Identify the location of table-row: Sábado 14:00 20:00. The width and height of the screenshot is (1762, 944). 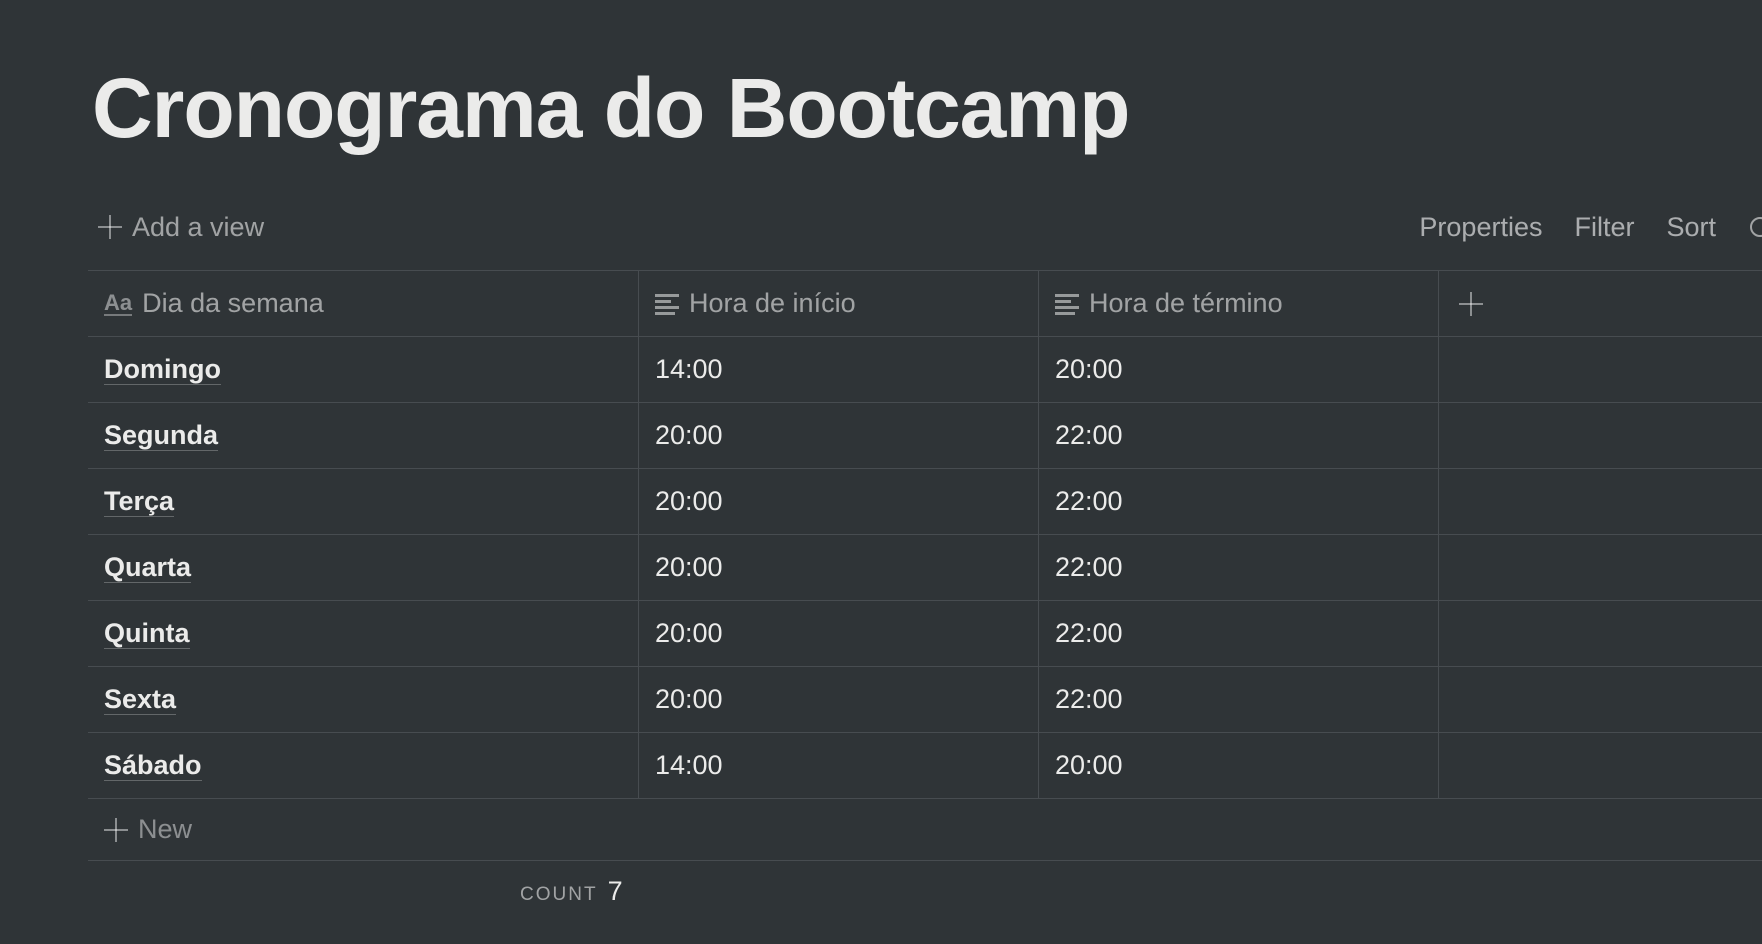
(925, 766).